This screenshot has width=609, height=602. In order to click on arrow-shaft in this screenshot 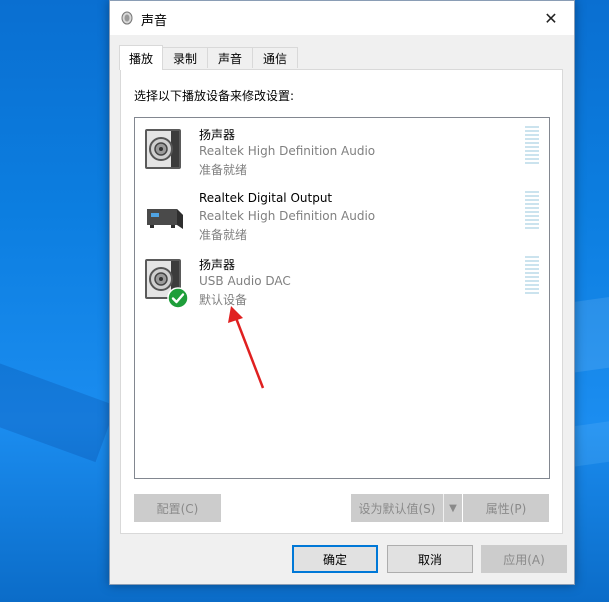, I will do `click(249, 353)`.